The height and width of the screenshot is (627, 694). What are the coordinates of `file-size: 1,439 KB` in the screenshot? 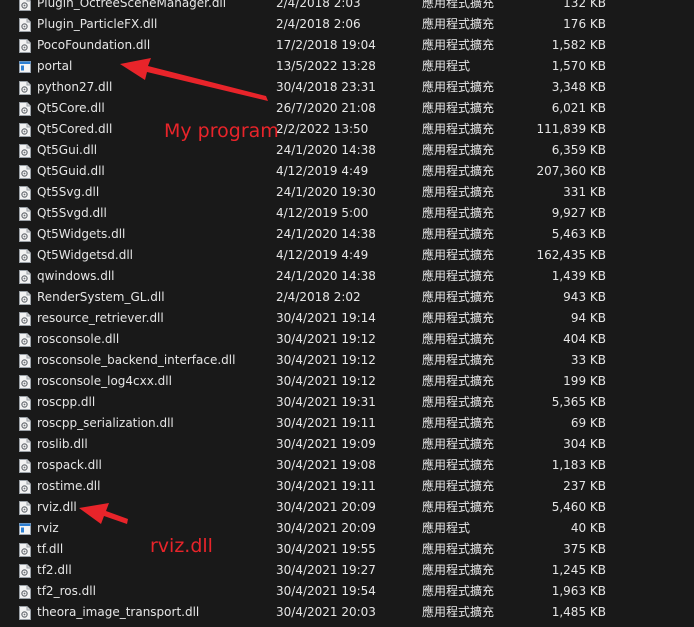 It's located at (578, 276).